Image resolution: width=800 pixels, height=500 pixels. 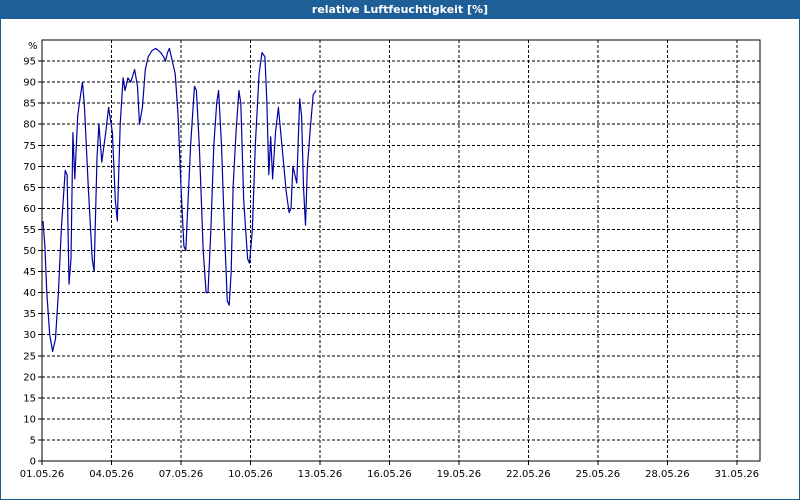 I want to click on x-tick-label: 01.05.26, so click(x=42, y=474).